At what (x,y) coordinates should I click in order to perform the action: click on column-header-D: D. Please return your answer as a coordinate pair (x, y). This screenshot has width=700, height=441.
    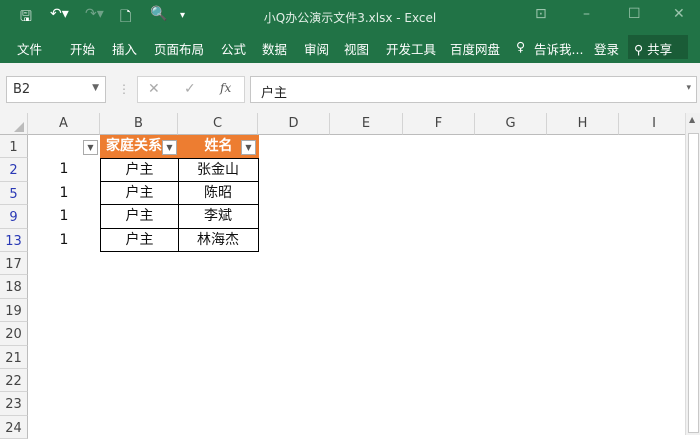
    Looking at the image, I should click on (294, 124).